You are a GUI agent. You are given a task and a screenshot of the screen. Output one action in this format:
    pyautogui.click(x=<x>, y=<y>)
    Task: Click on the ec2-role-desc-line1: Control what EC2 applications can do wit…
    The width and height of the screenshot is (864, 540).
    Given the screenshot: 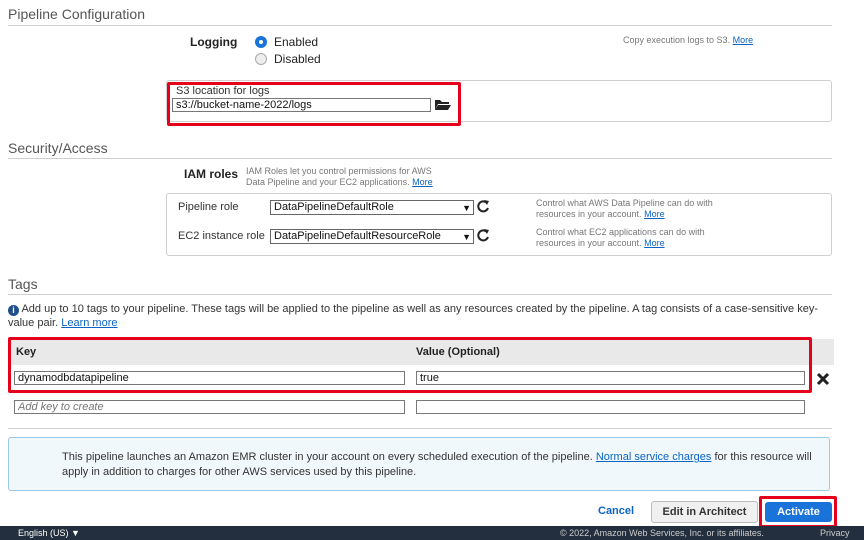 What is the action you would take?
    pyautogui.click(x=620, y=232)
    